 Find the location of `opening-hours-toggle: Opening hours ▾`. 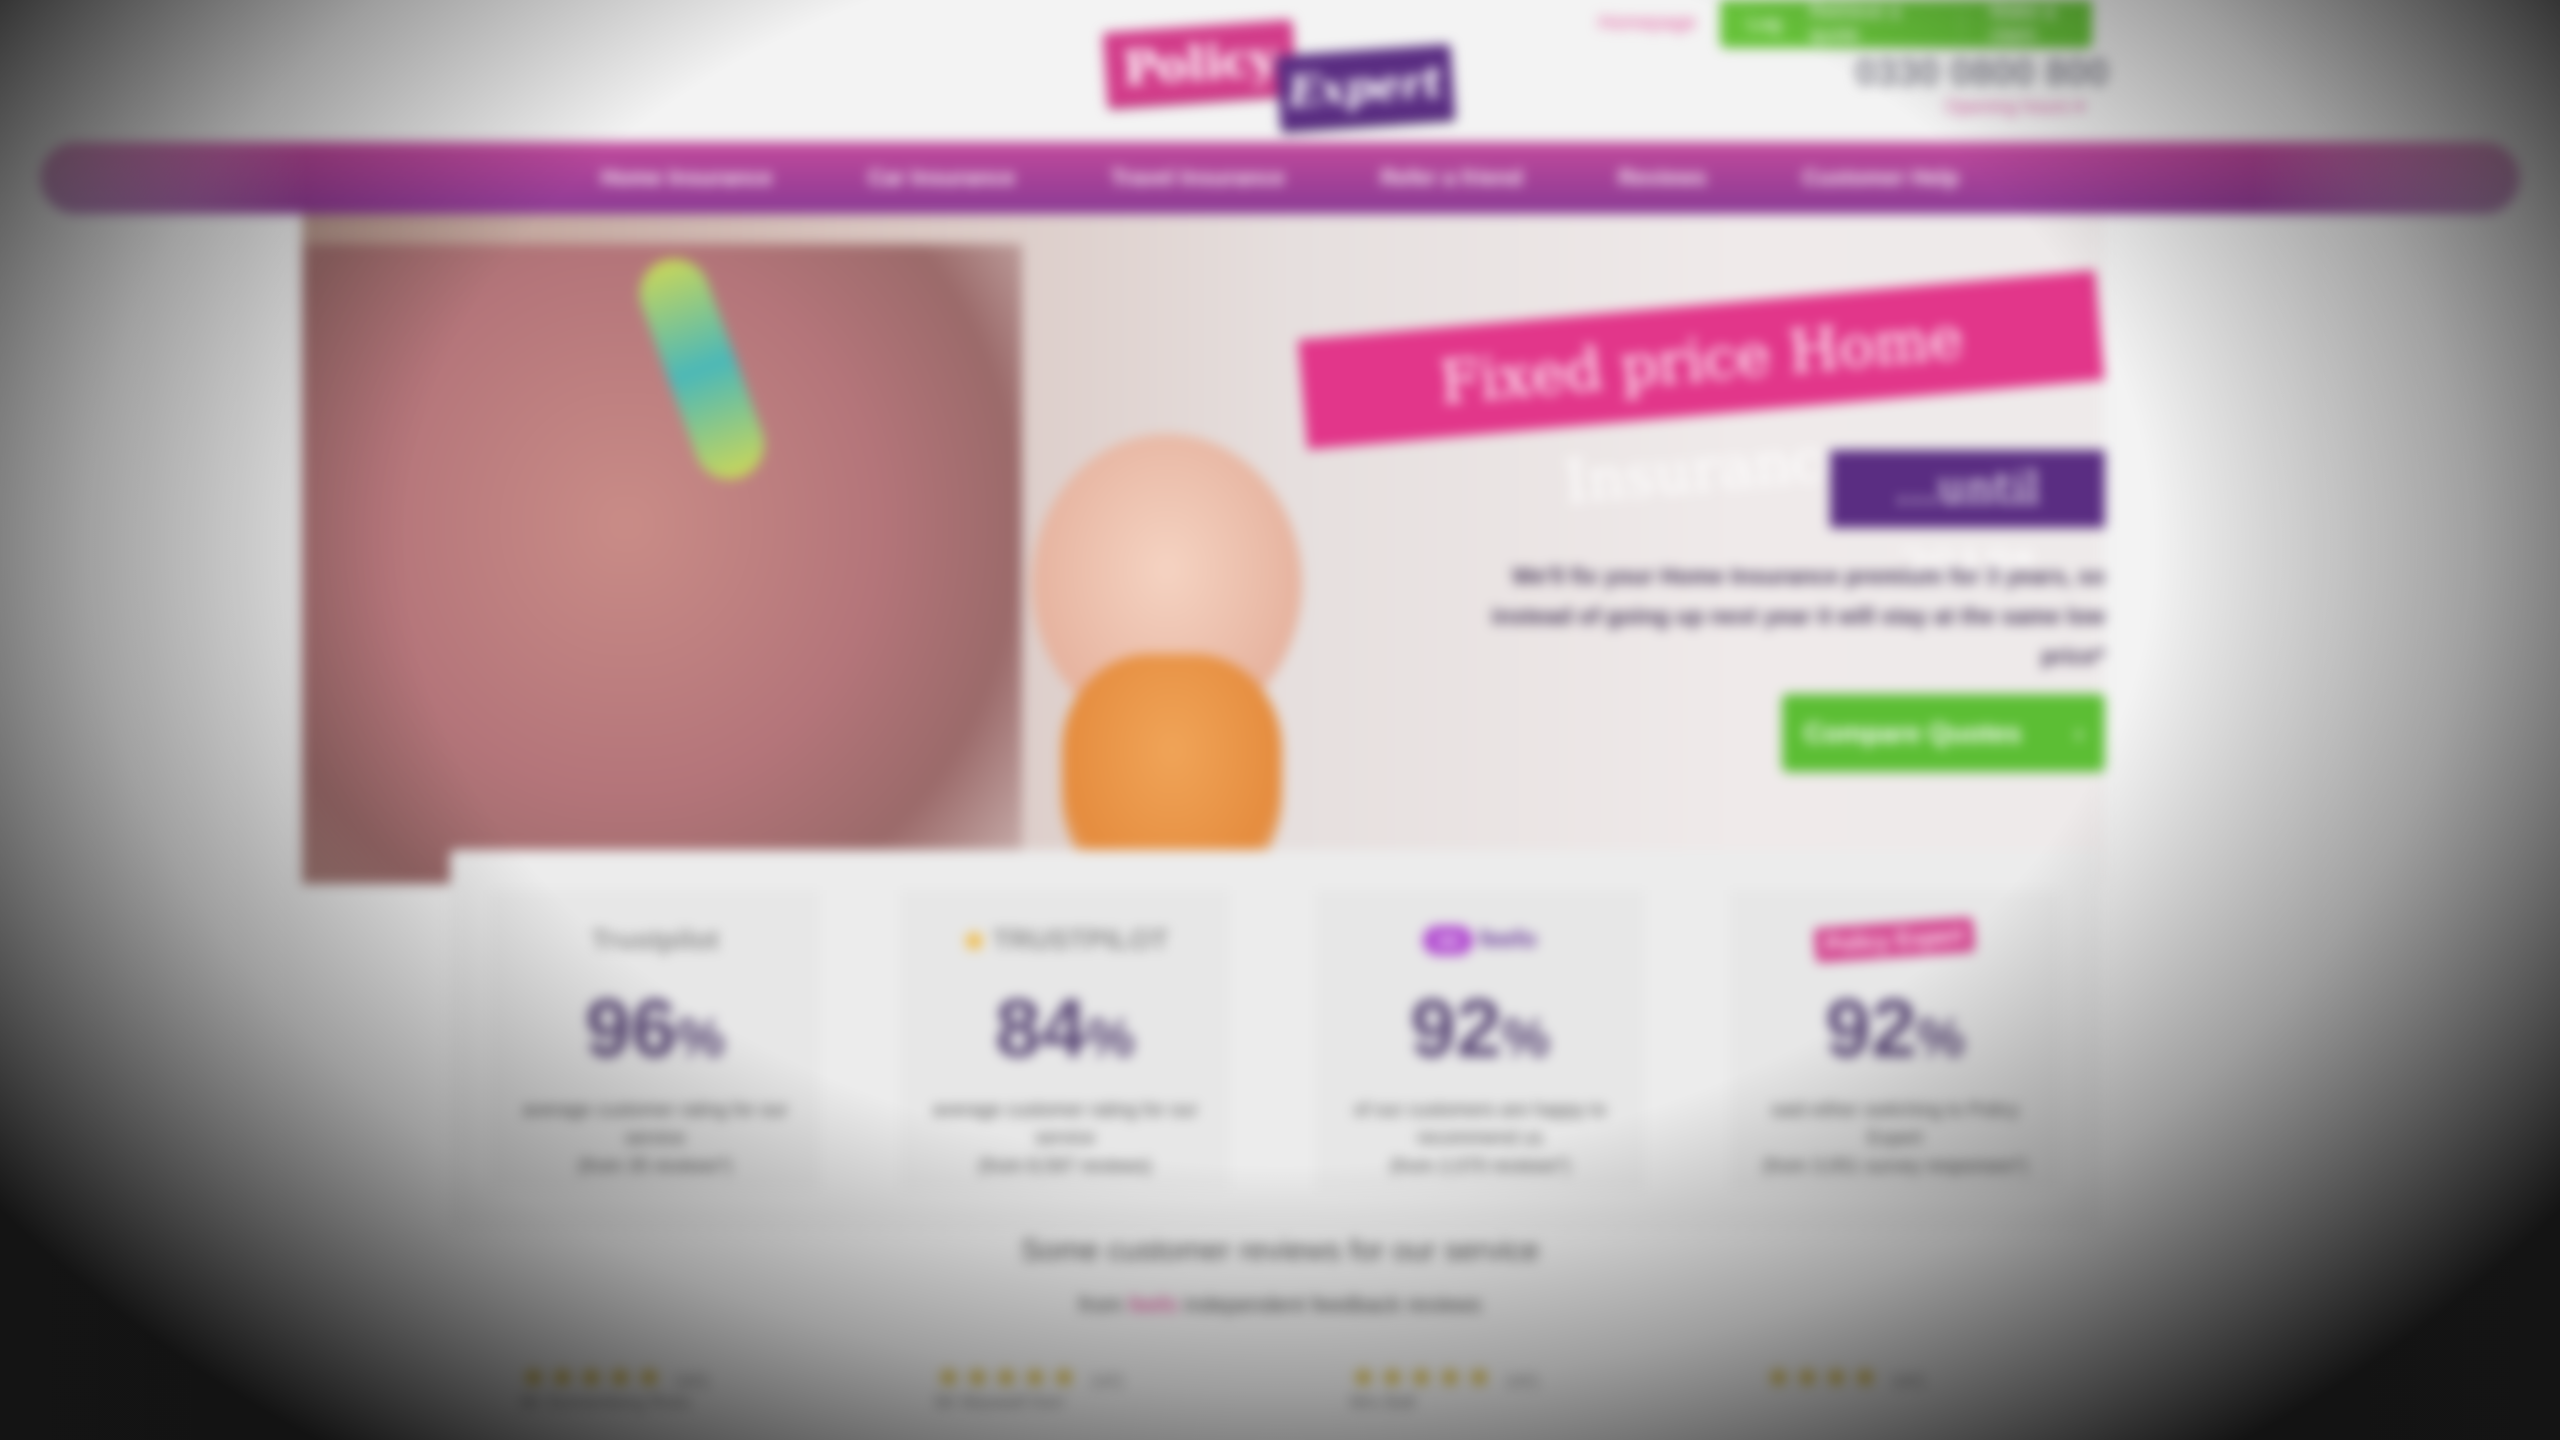

opening-hours-toggle: Opening hours ▾ is located at coordinates (2014, 107).